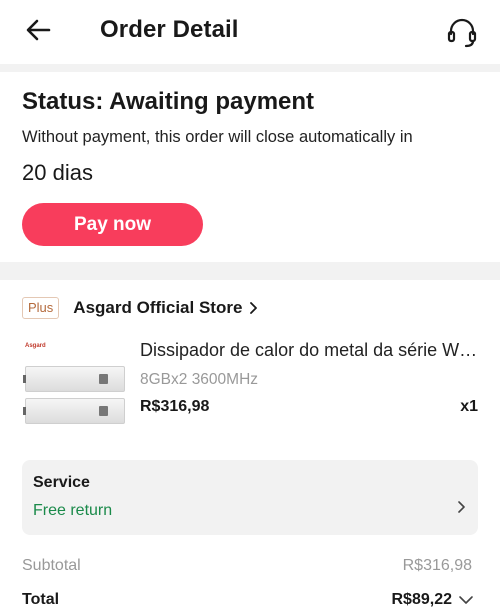 Image resolution: width=500 pixels, height=616 pixels. What do you see at coordinates (469, 406) in the screenshot?
I see `product-quantity: x1` at bounding box center [469, 406].